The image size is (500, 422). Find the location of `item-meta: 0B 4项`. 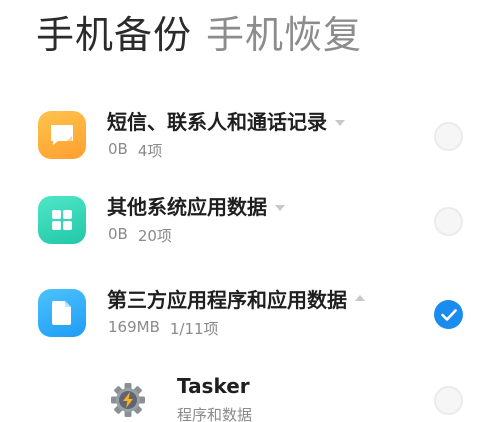

item-meta: 0B 4项 is located at coordinates (135, 150).